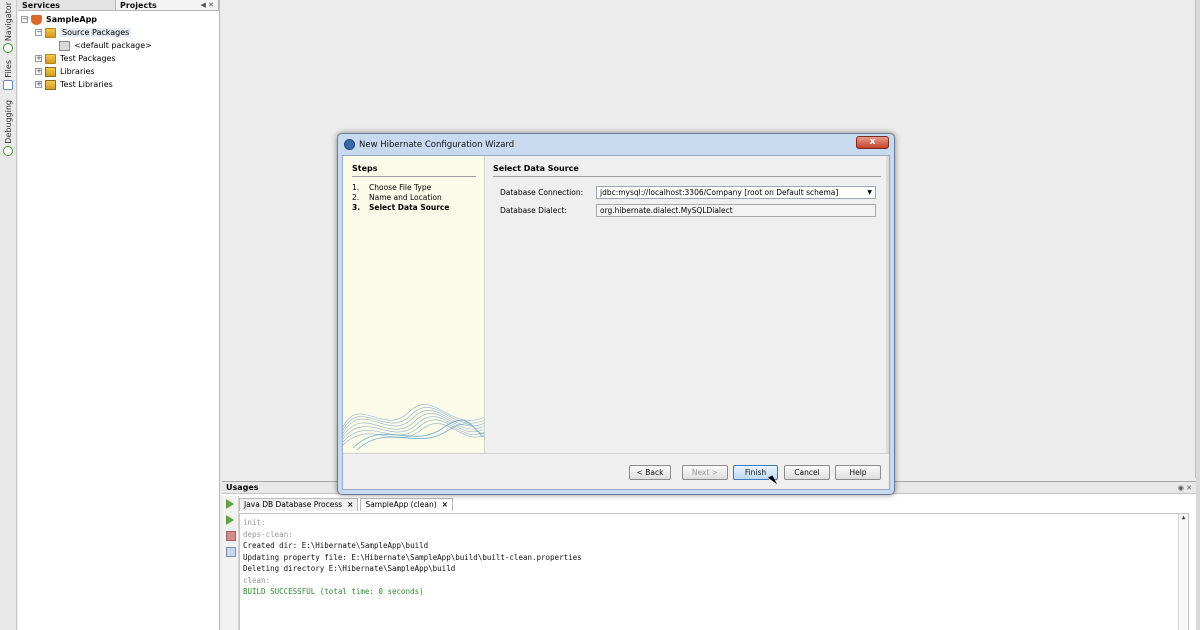 The image size is (1200, 630). I want to click on tree-node: − Source Packages, so click(118, 32).